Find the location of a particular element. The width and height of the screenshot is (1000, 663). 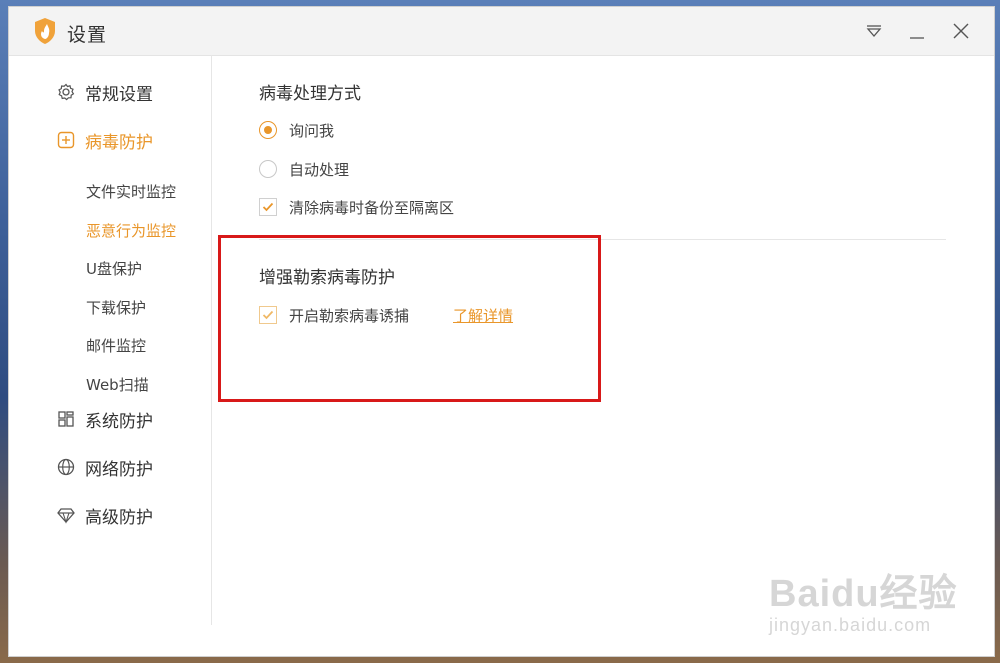

plus-square-icon is located at coordinates (66, 140).